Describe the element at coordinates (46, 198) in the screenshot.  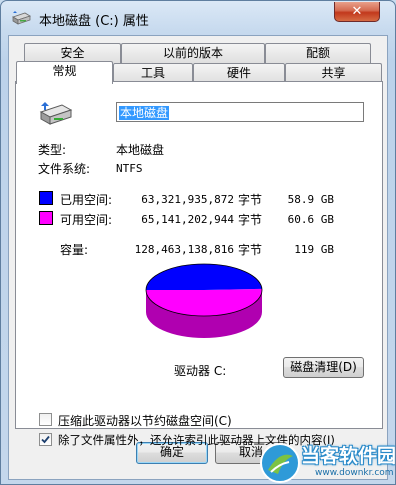
I see `used-space-swatch` at that location.